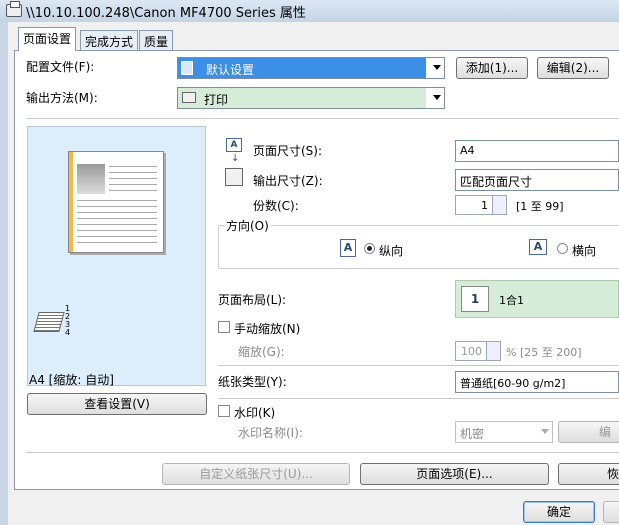 Image resolution: width=619 pixels, height=525 pixels. I want to click on output-dropdown-area, so click(435, 98).